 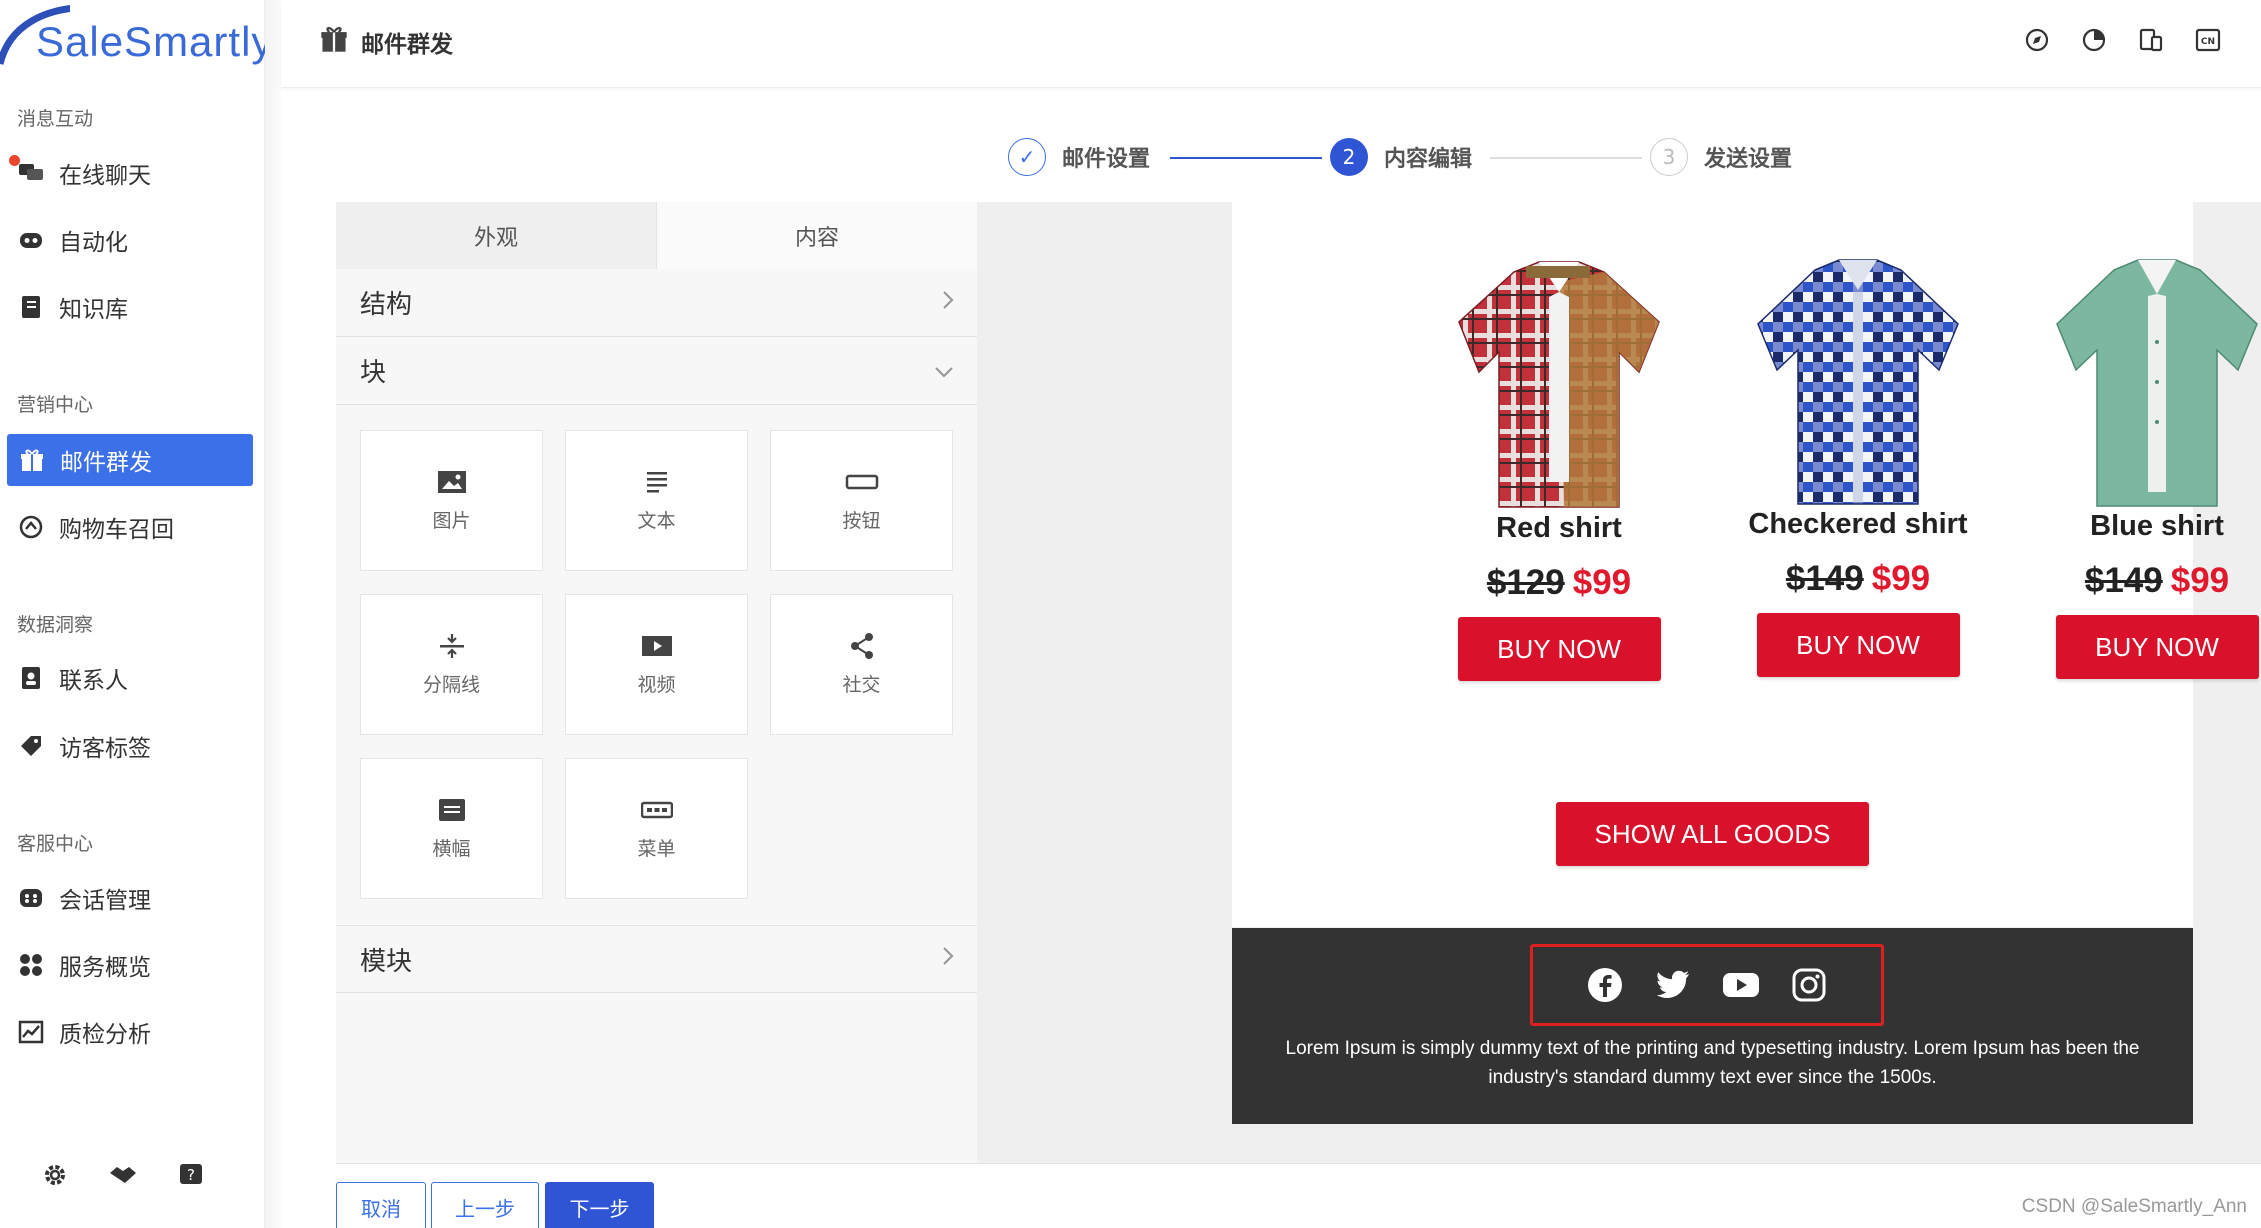 I want to click on share-icon, so click(x=862, y=646).